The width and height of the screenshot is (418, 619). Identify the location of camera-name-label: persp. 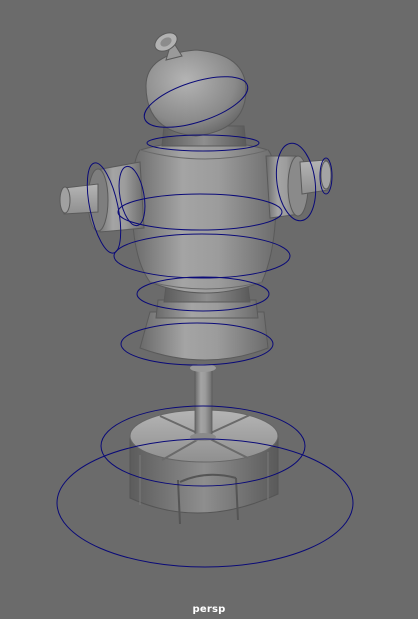
(209, 609).